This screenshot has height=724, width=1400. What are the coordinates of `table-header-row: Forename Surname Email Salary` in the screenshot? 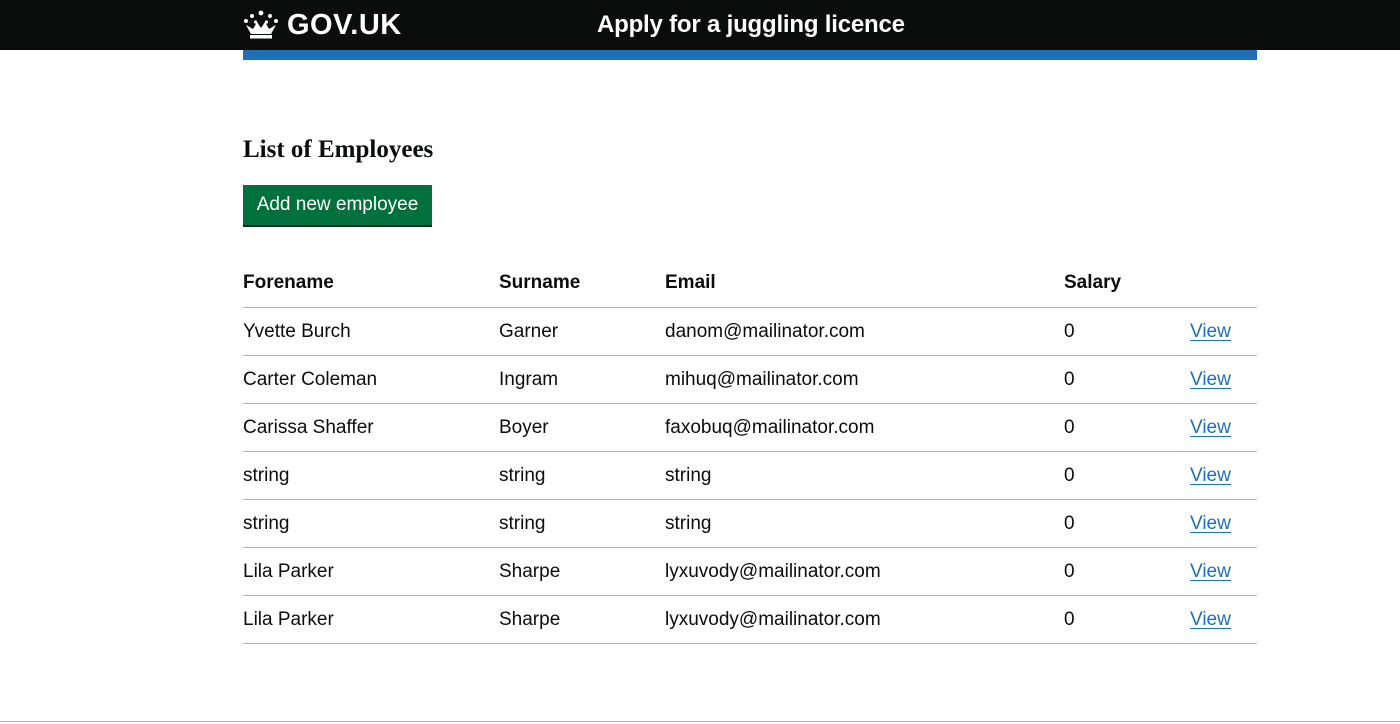 It's located at (750, 283).